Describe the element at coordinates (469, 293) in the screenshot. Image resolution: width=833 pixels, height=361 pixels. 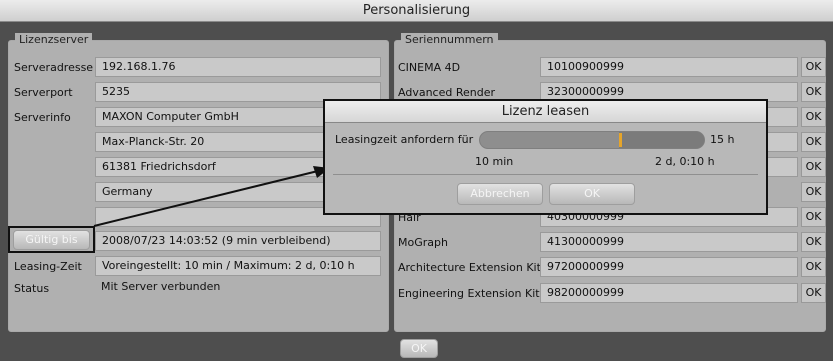
I see `serial-name: Engineering Extension Kit` at that location.